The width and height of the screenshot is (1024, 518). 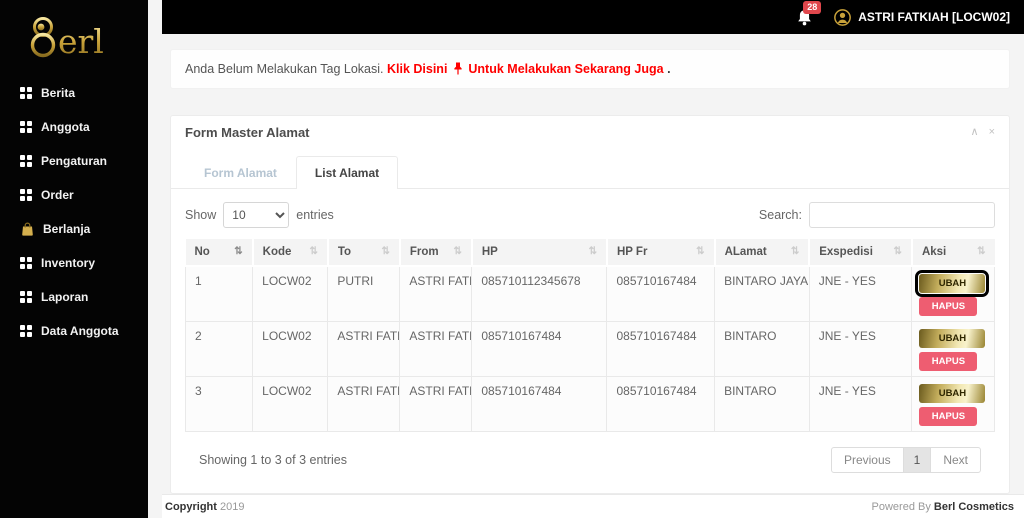 I want to click on notifications-button: 28, so click(x=809, y=13).